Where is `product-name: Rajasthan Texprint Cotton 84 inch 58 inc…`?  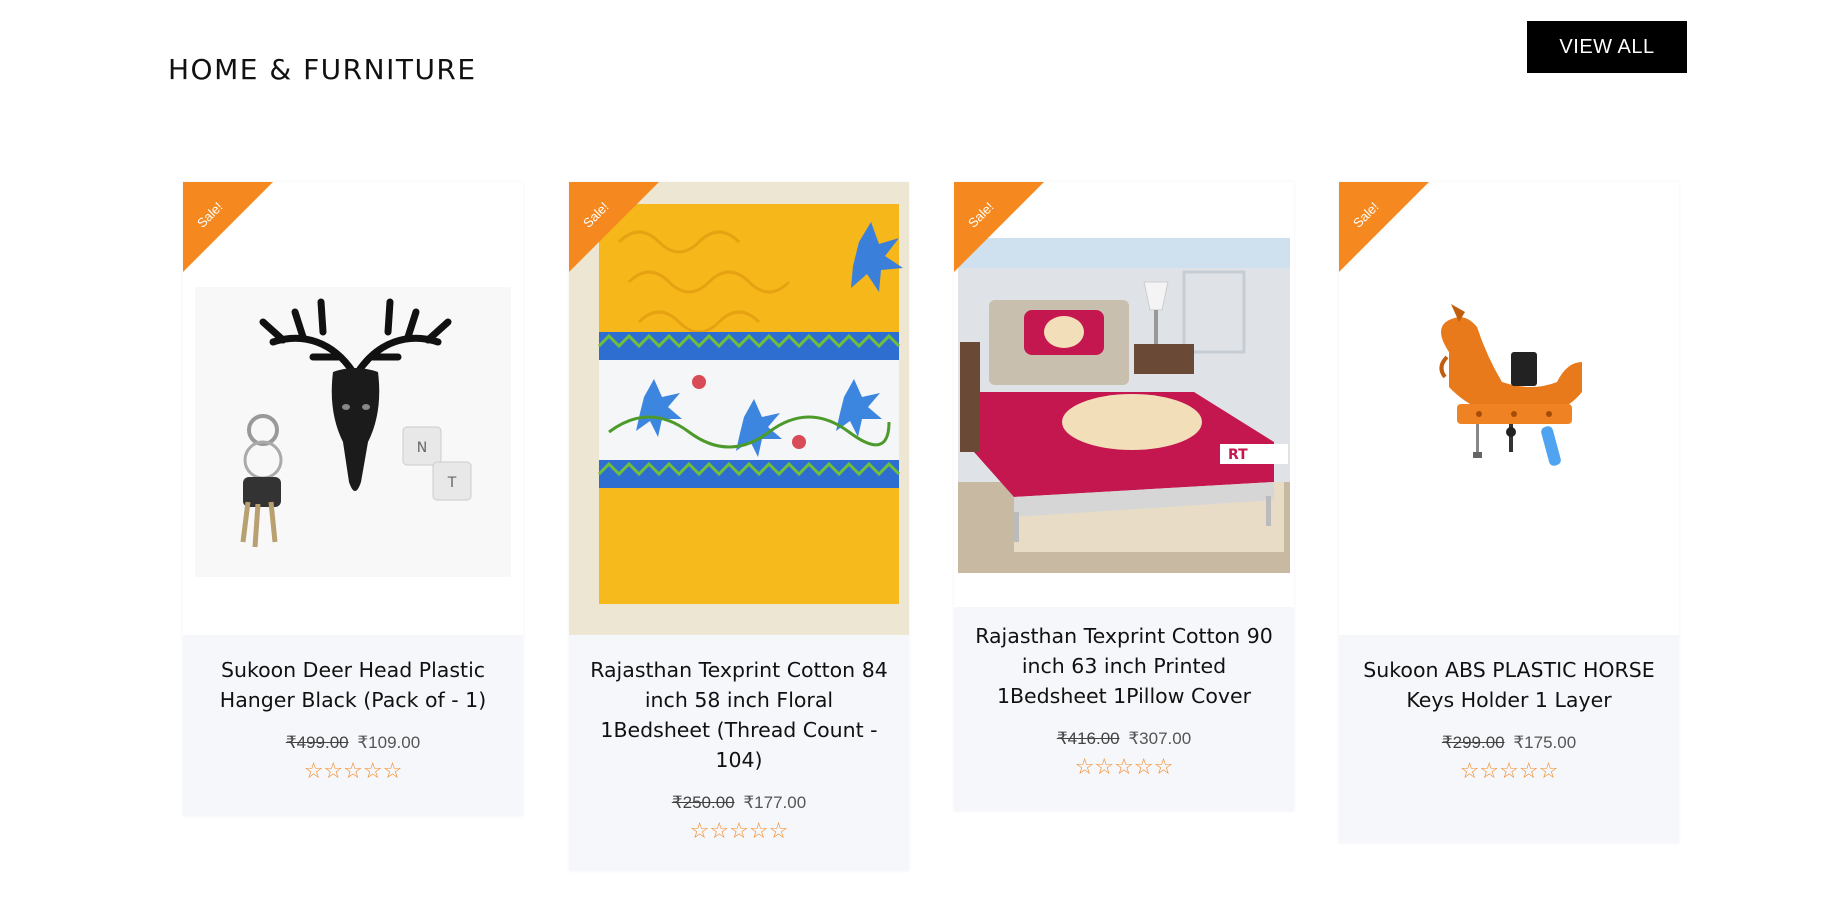
product-name: Rajasthan Texprint Cotton 84 inch 58 inc… is located at coordinates (739, 715).